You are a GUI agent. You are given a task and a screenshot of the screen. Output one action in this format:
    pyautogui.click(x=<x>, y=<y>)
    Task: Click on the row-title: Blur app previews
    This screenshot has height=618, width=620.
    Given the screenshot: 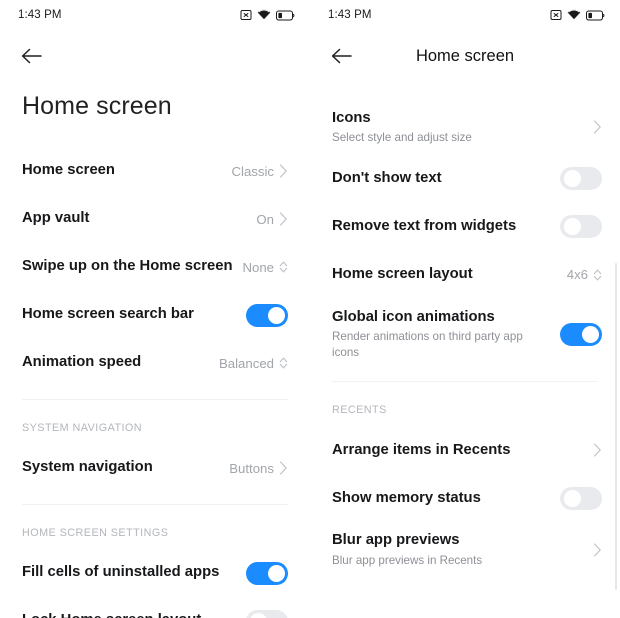 What is the action you would take?
    pyautogui.click(x=396, y=540)
    